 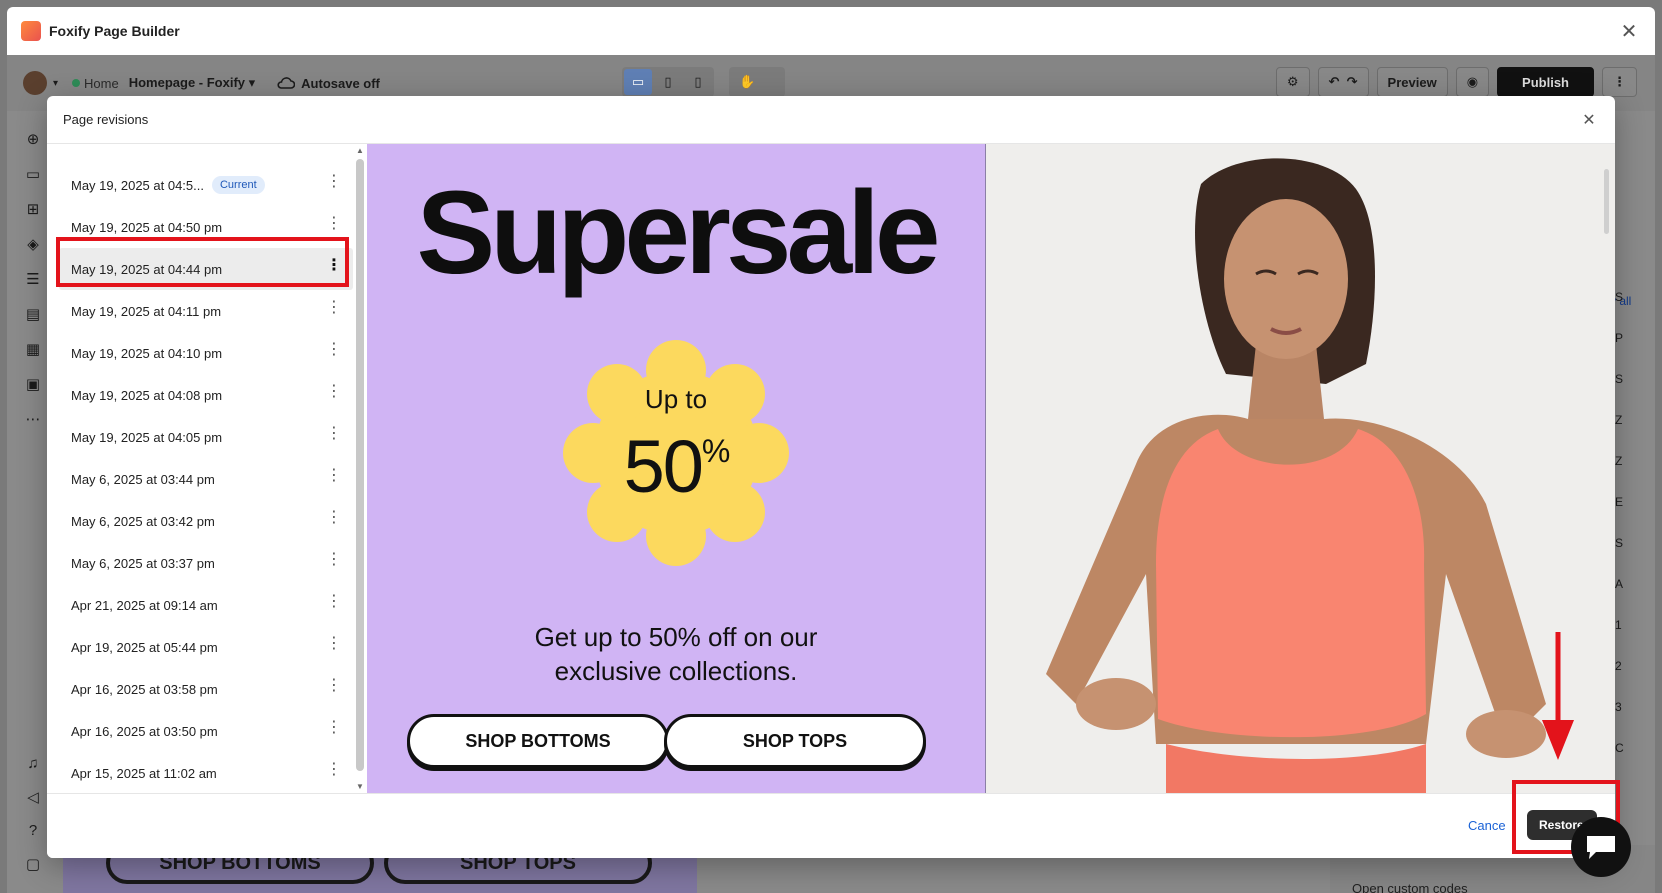 I want to click on undo-icon: ↶, so click(x=1334, y=82).